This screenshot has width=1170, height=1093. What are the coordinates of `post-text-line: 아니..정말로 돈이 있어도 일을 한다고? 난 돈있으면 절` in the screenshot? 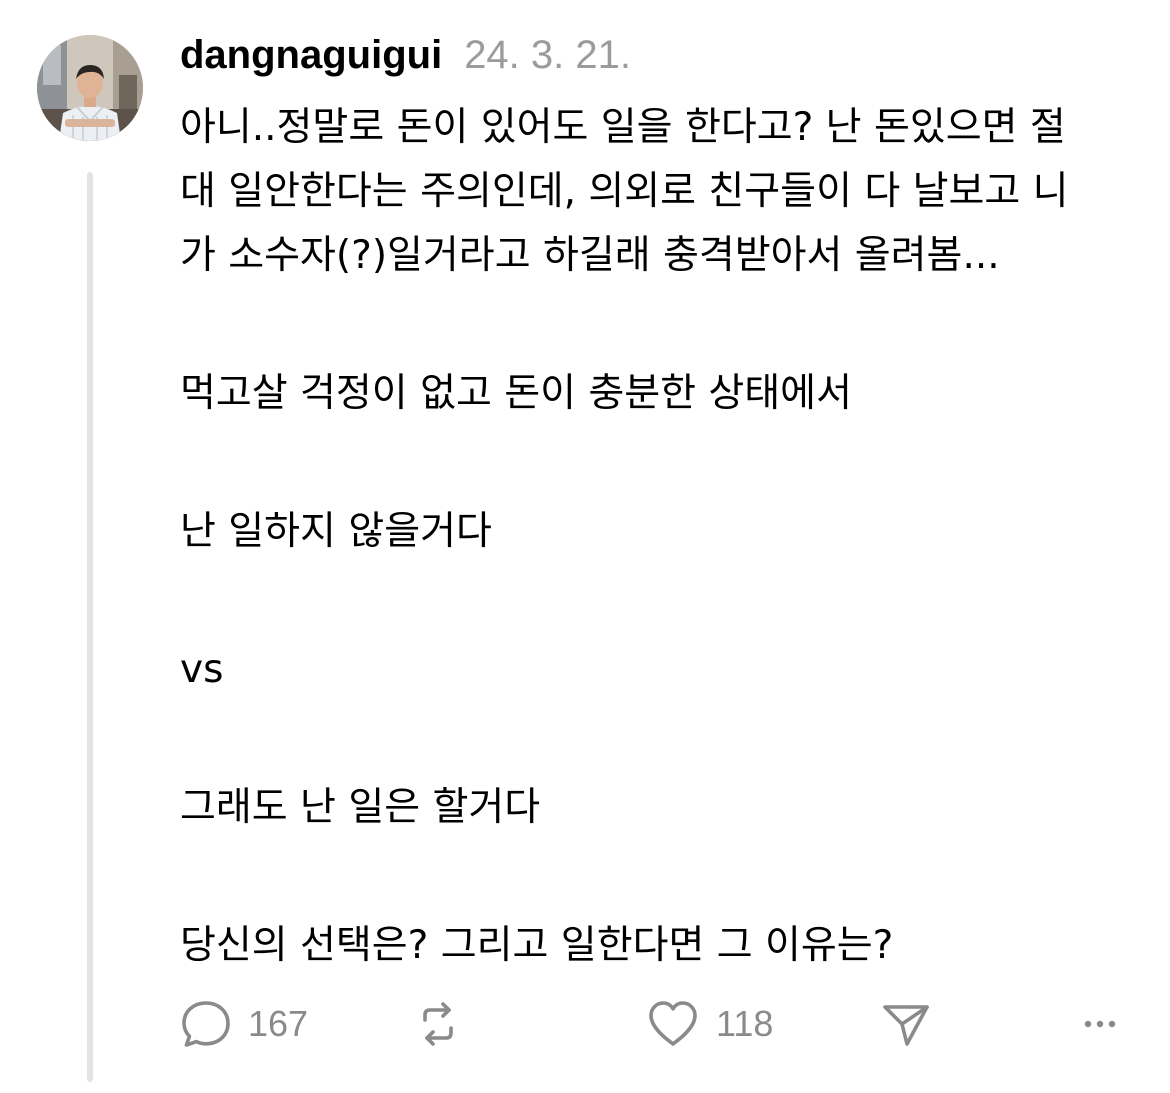 It's located at (623, 127).